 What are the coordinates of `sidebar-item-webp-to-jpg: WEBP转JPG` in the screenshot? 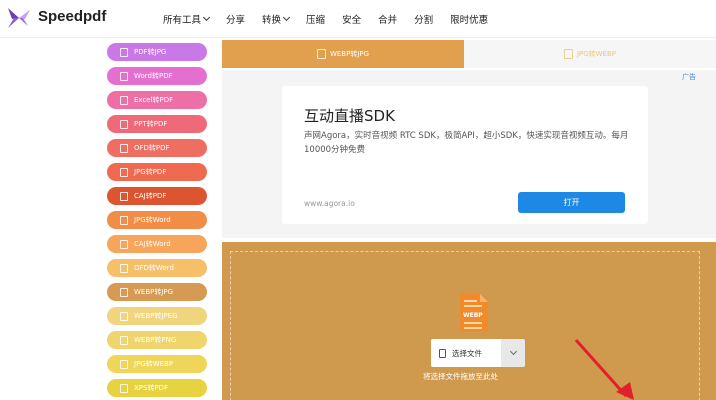 It's located at (157, 292).